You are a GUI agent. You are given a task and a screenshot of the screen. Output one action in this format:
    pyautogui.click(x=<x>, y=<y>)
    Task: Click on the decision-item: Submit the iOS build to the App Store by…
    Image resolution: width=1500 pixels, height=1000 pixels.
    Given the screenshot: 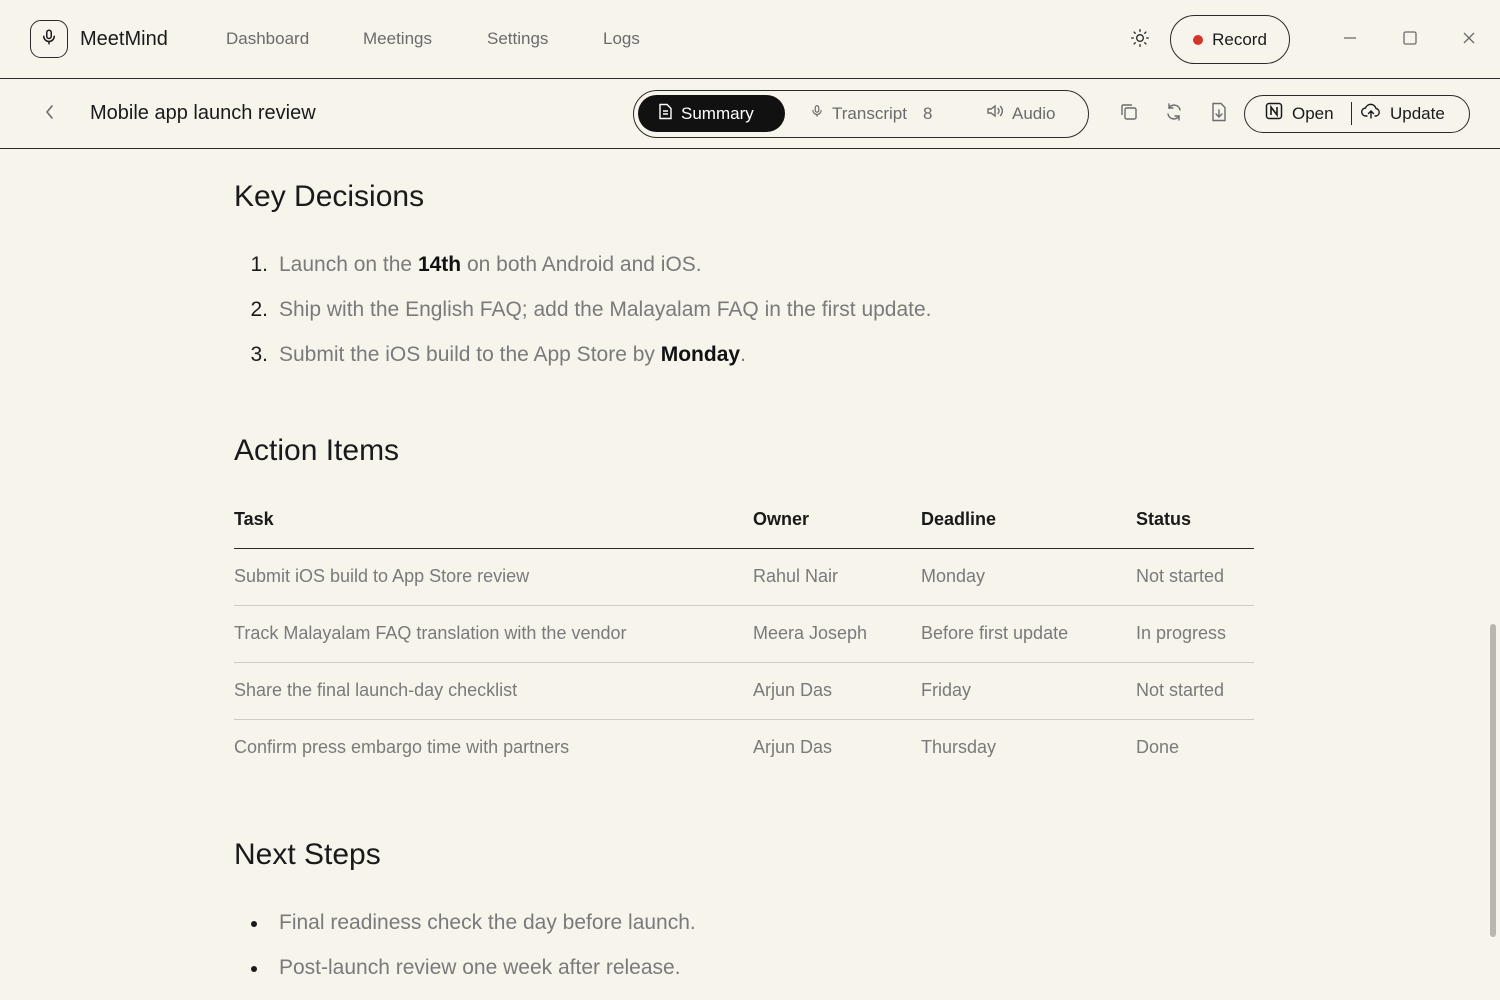 What is the action you would take?
    pyautogui.click(x=512, y=354)
    